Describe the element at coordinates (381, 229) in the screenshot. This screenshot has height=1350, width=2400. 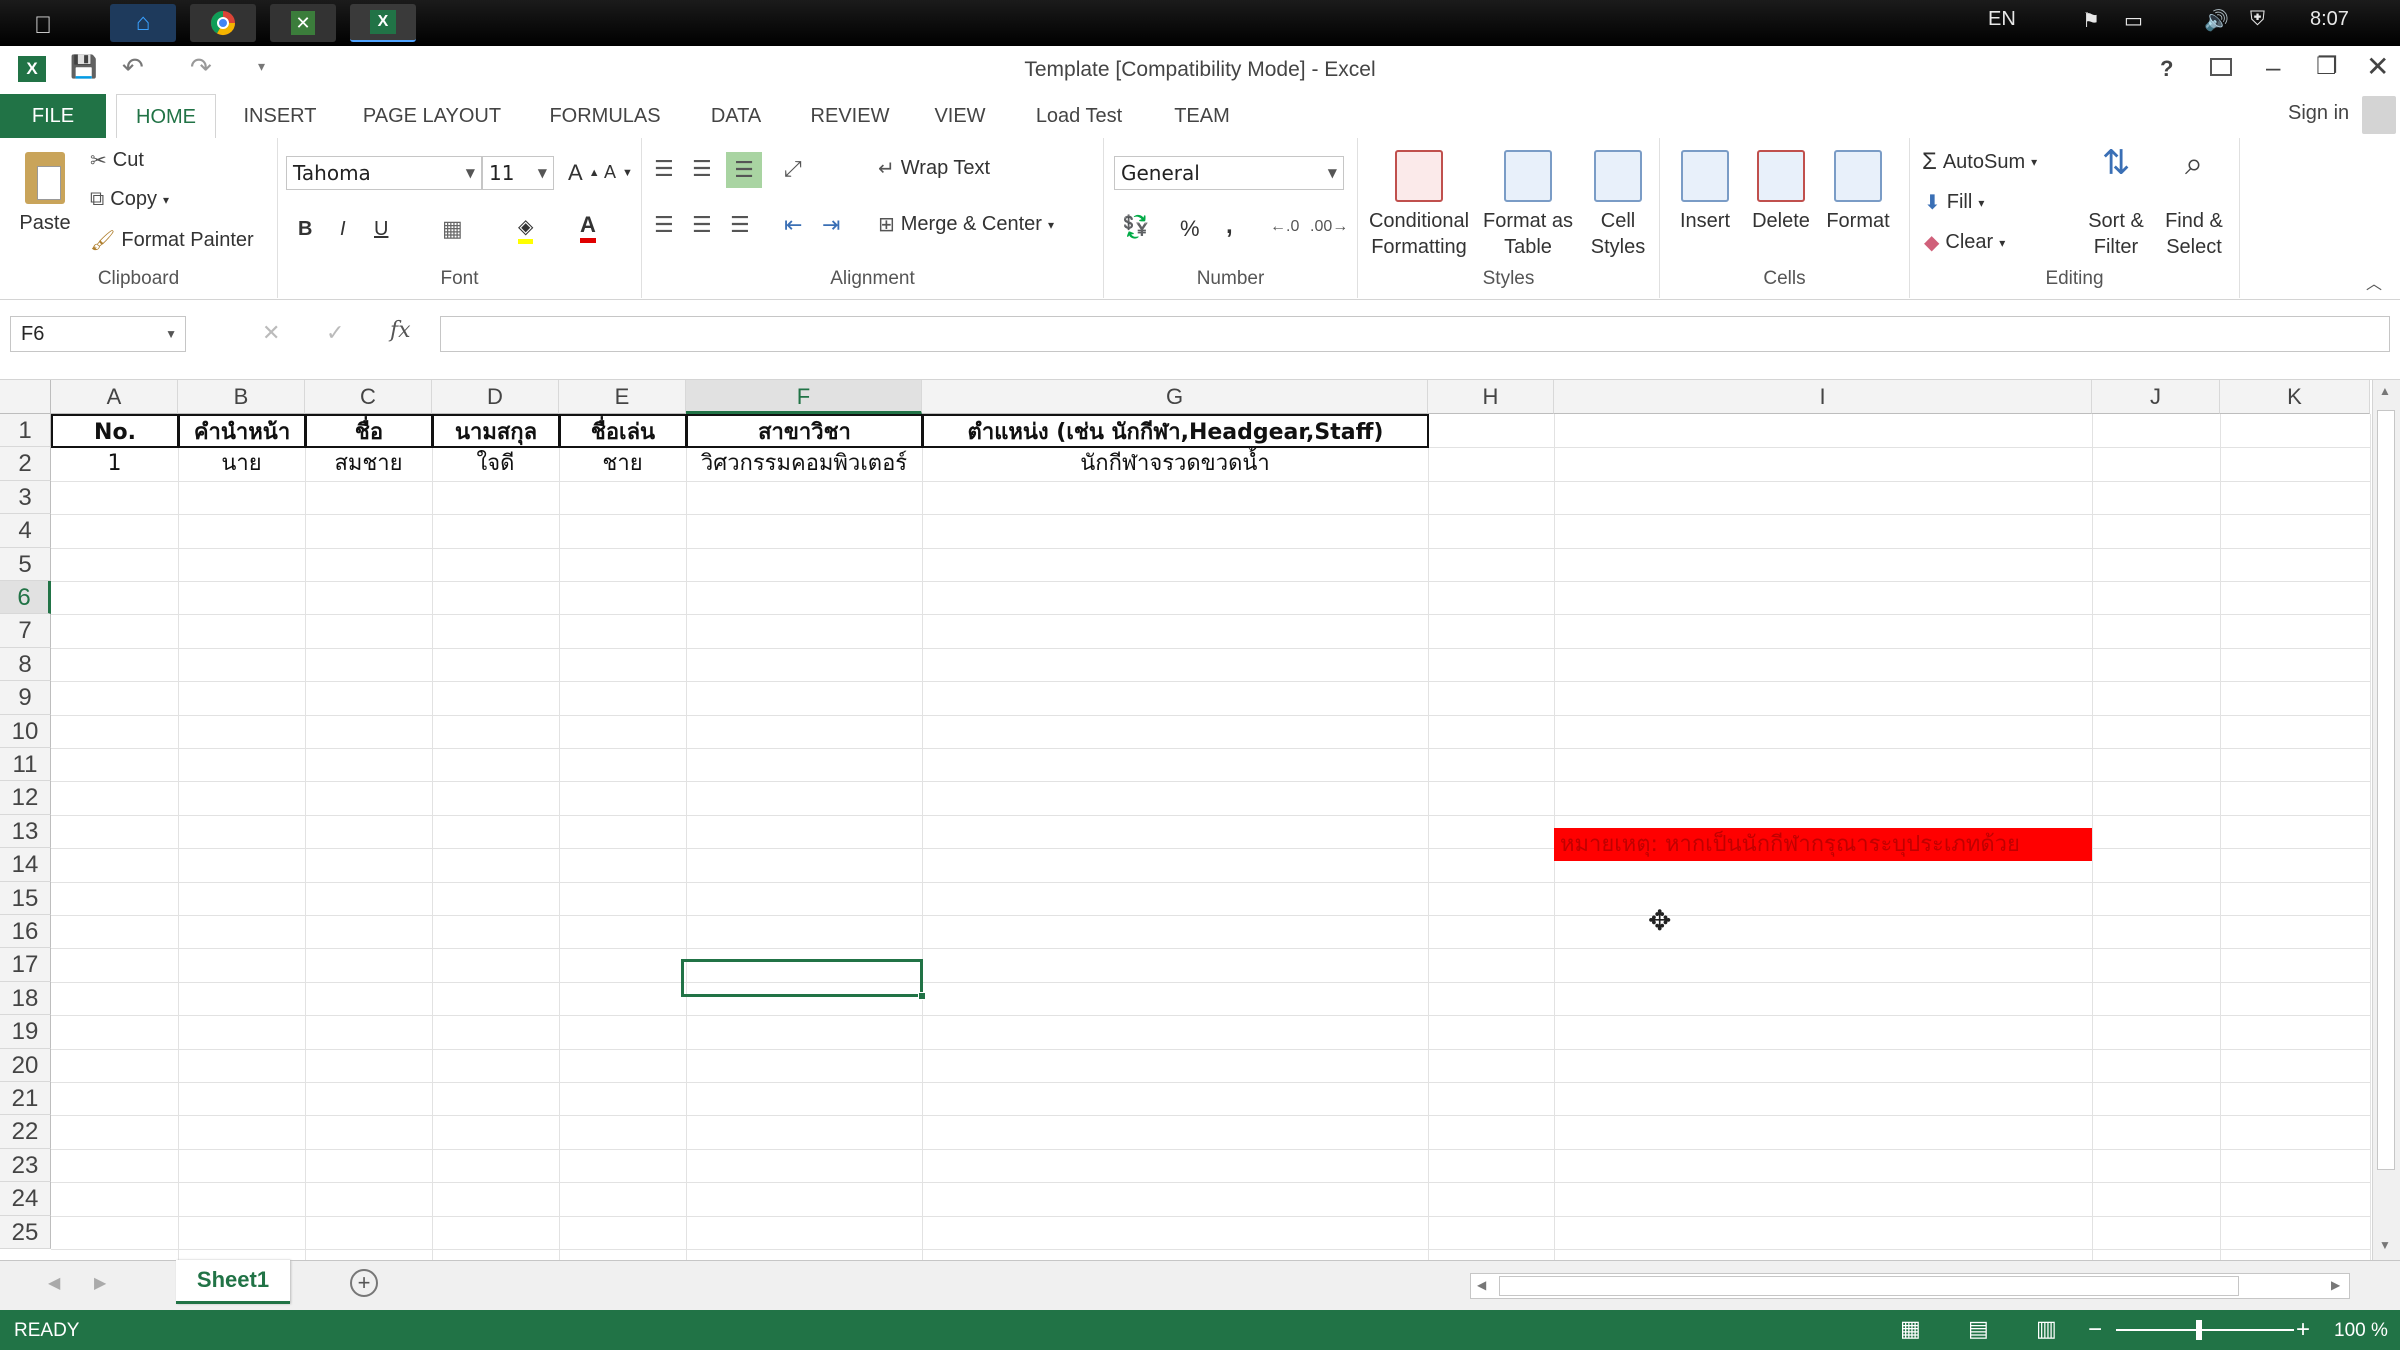
I see `underline-button: U` at that location.